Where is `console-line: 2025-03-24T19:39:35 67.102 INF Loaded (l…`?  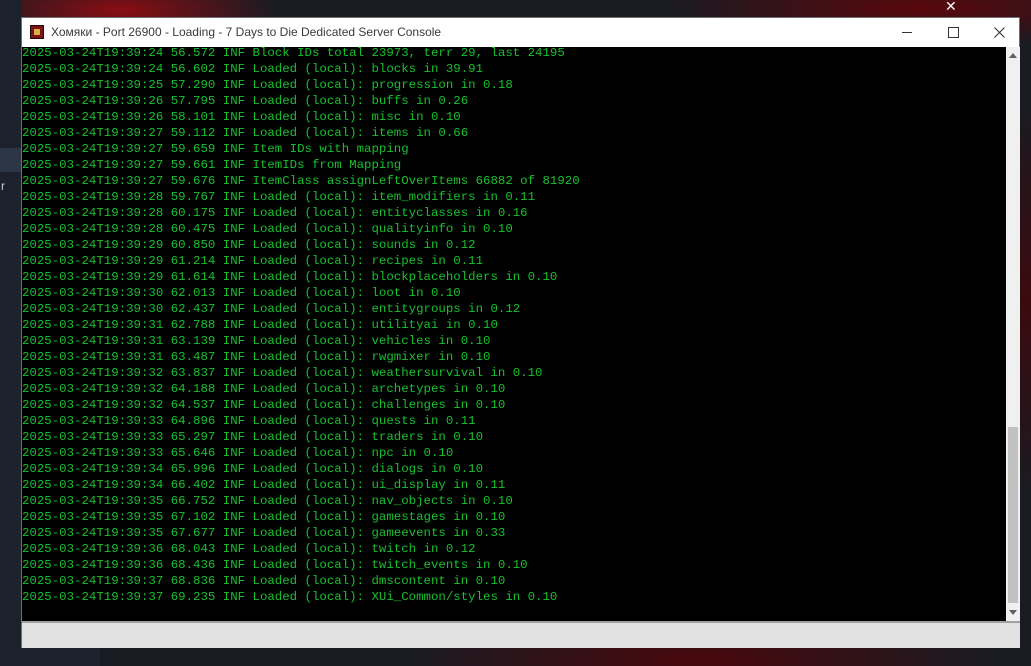 console-line: 2025-03-24T19:39:35 67.102 INF Loaded (l… is located at coordinates (264, 517).